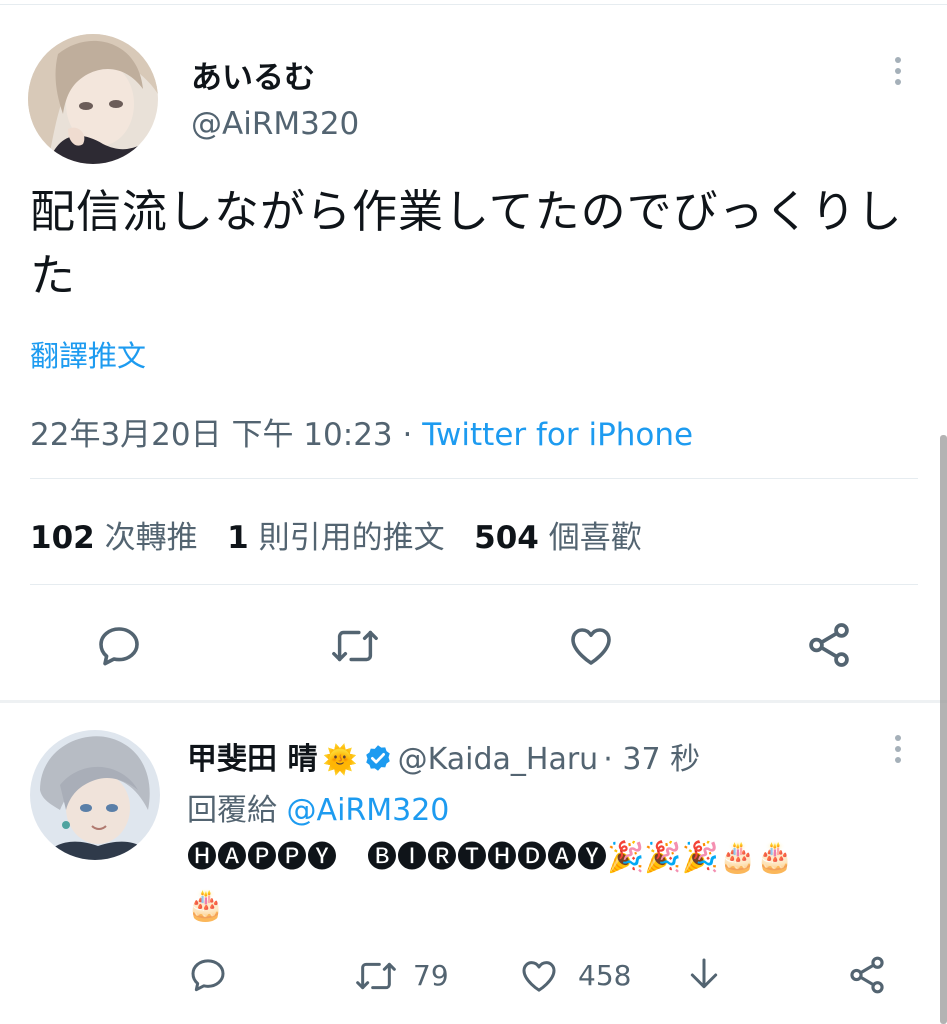 The image size is (947, 1024). Describe the element at coordinates (605, 975) in the screenshot. I see `reply-like-count: 458` at that location.